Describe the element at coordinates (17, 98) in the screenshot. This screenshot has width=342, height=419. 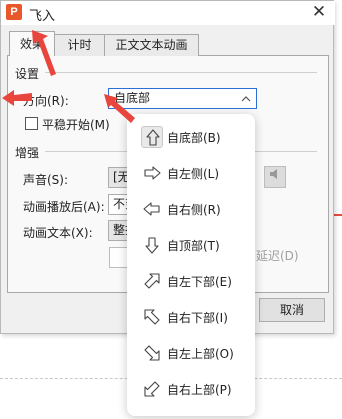
I see `annotation-arrow-direction` at that location.